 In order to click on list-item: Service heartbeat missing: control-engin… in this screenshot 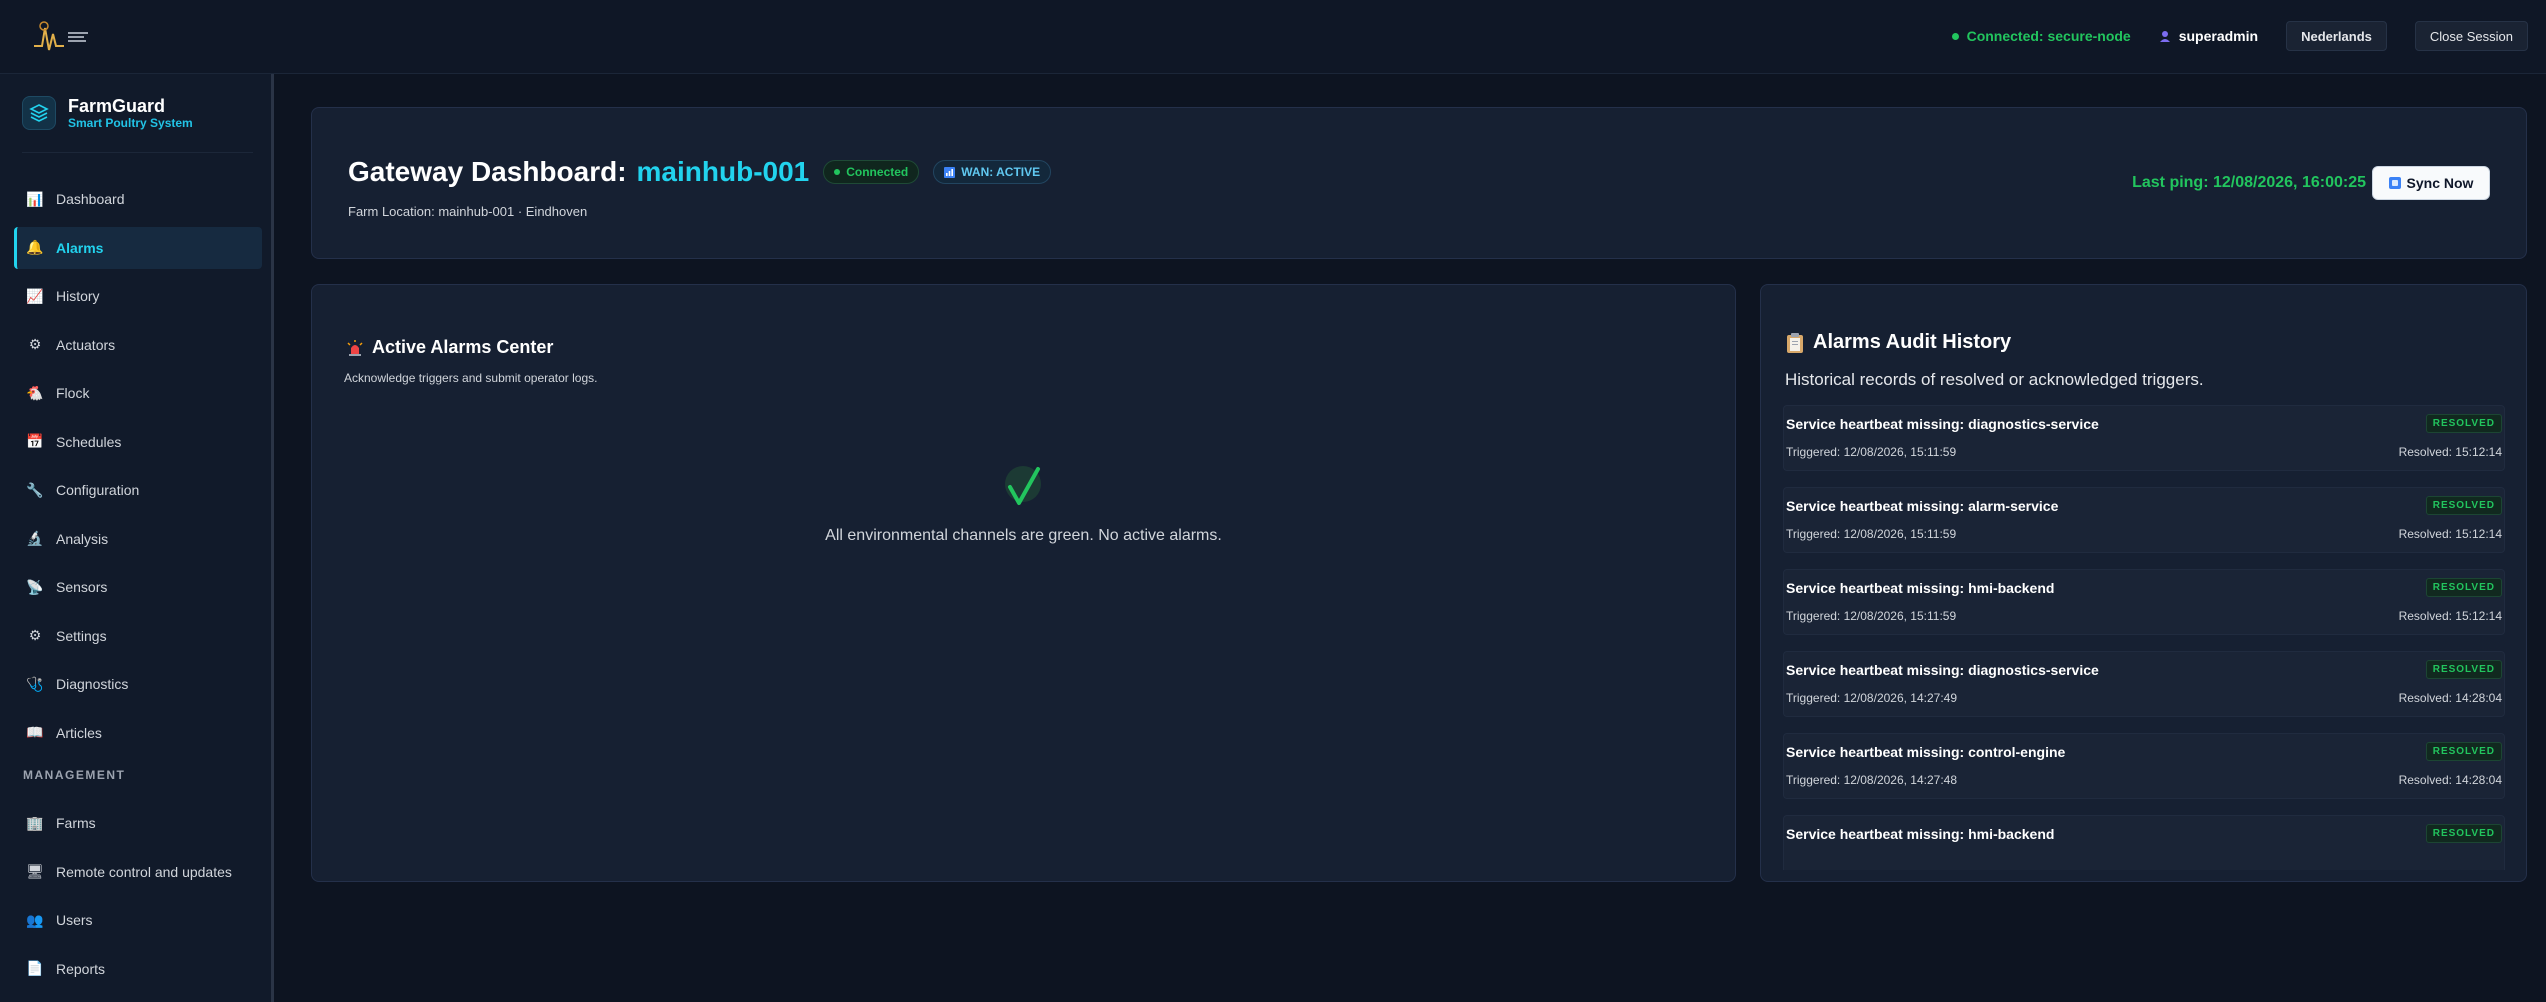, I will do `click(2144, 766)`.